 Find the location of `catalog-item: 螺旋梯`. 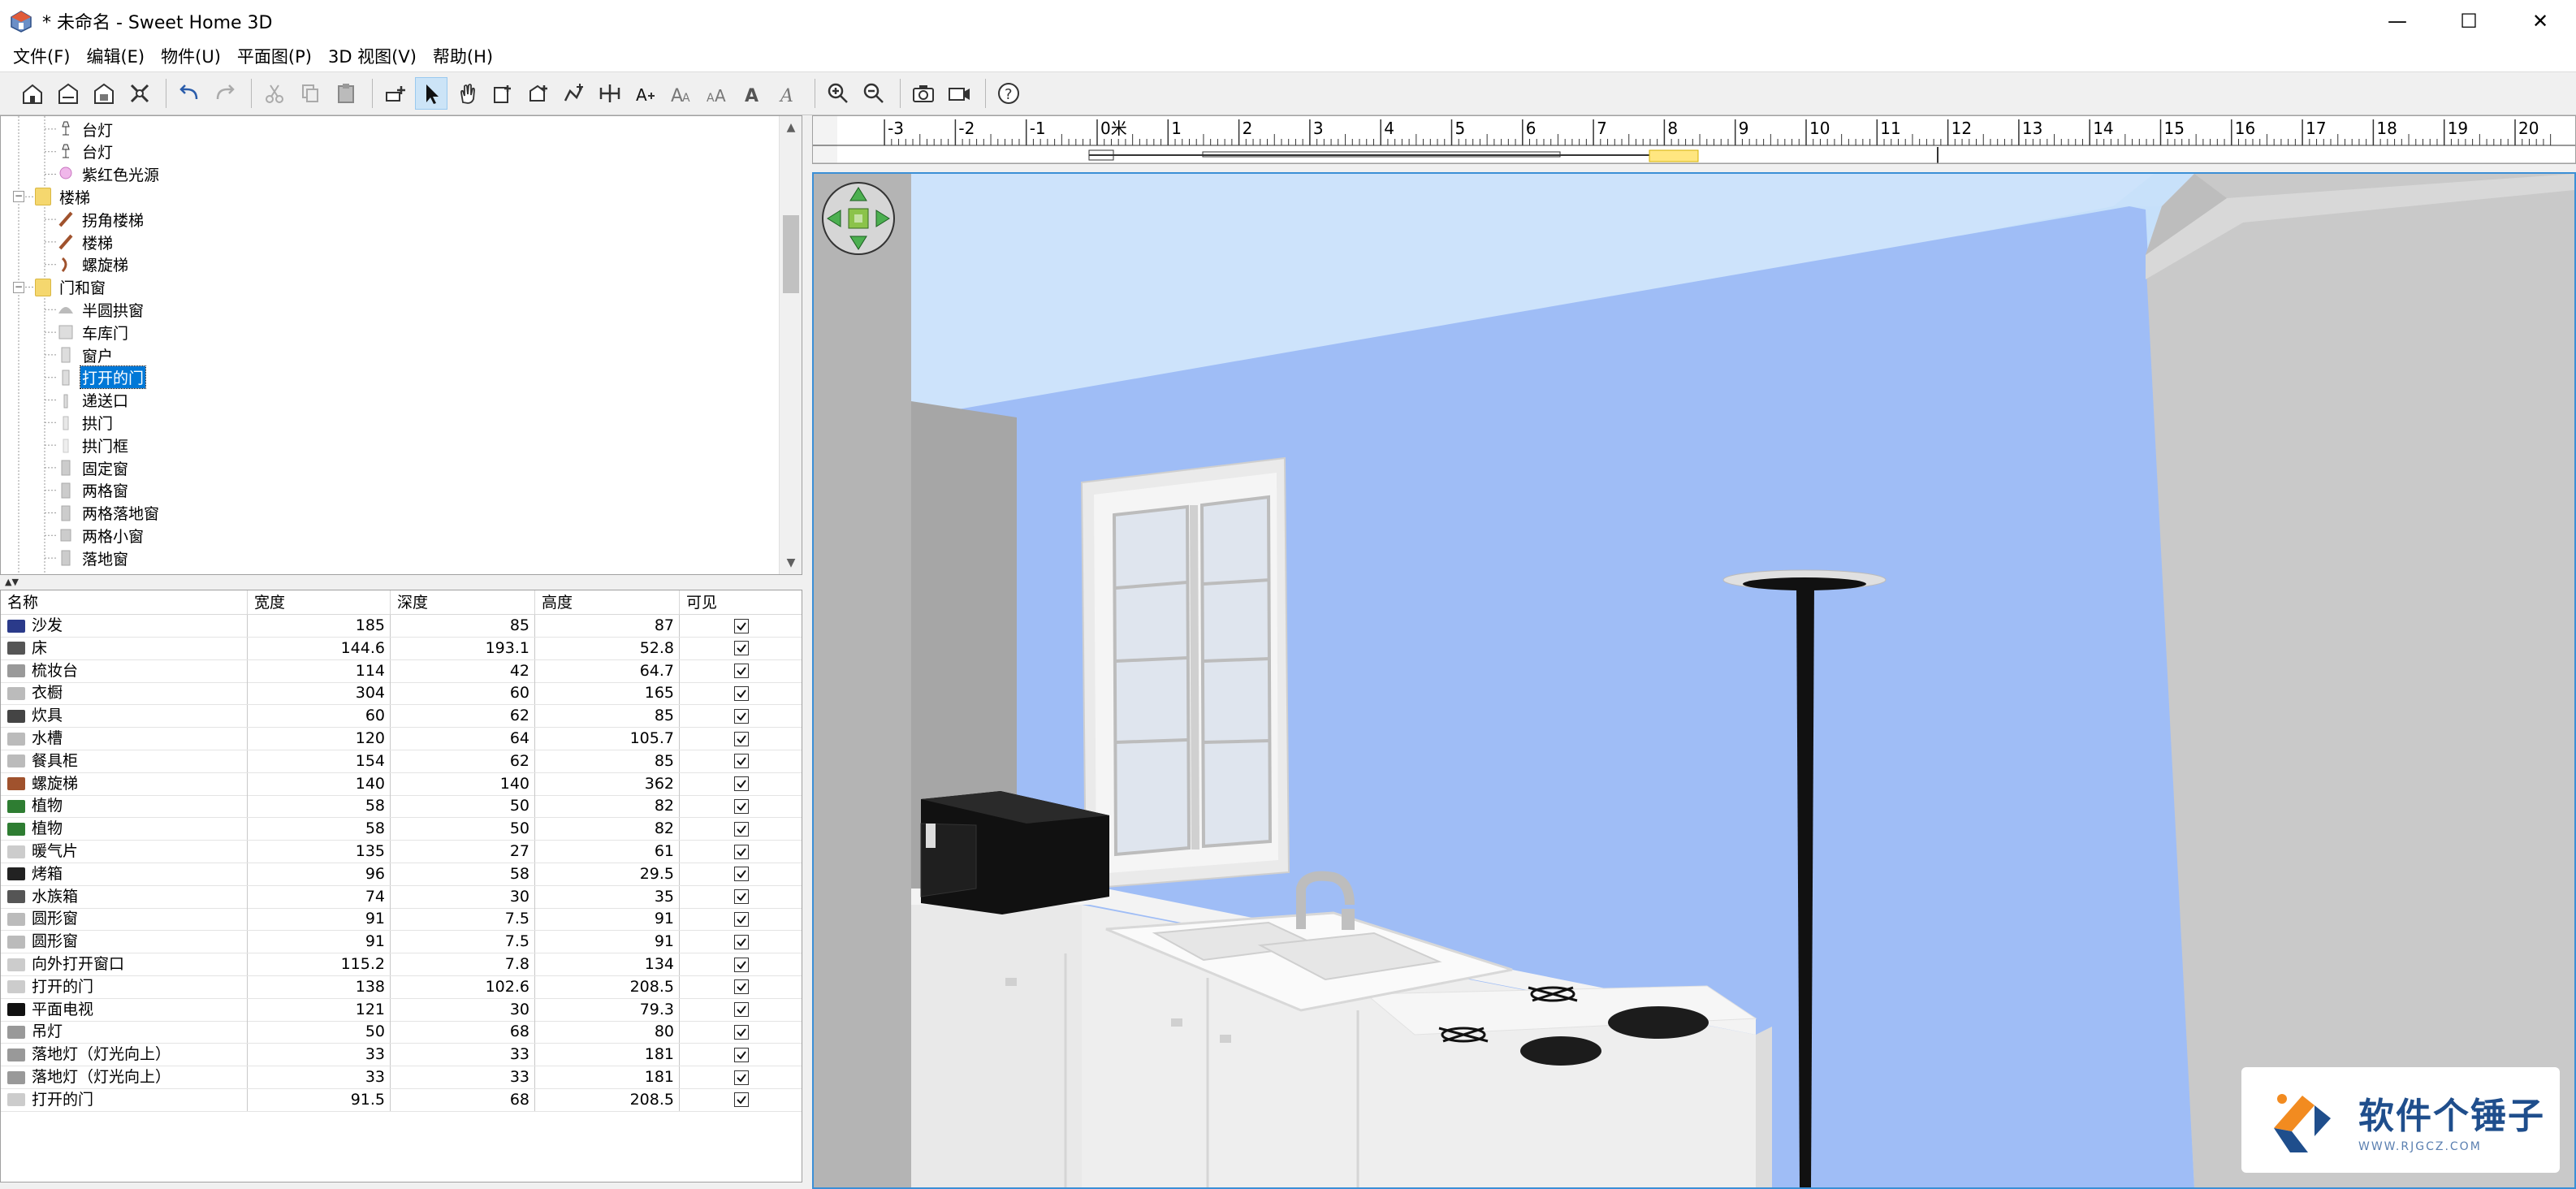

catalog-item: 螺旋梯 is located at coordinates (94, 264).